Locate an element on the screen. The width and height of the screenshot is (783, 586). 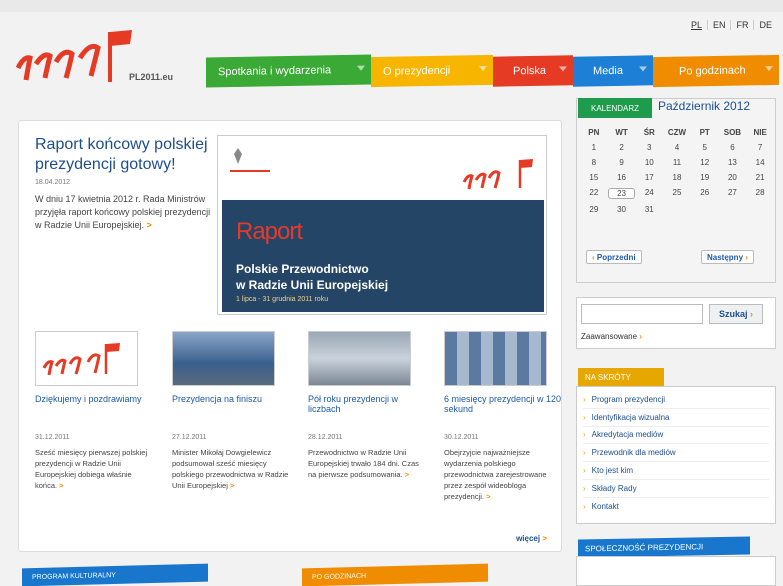
calendar-day: 17 is located at coordinates (649, 177).